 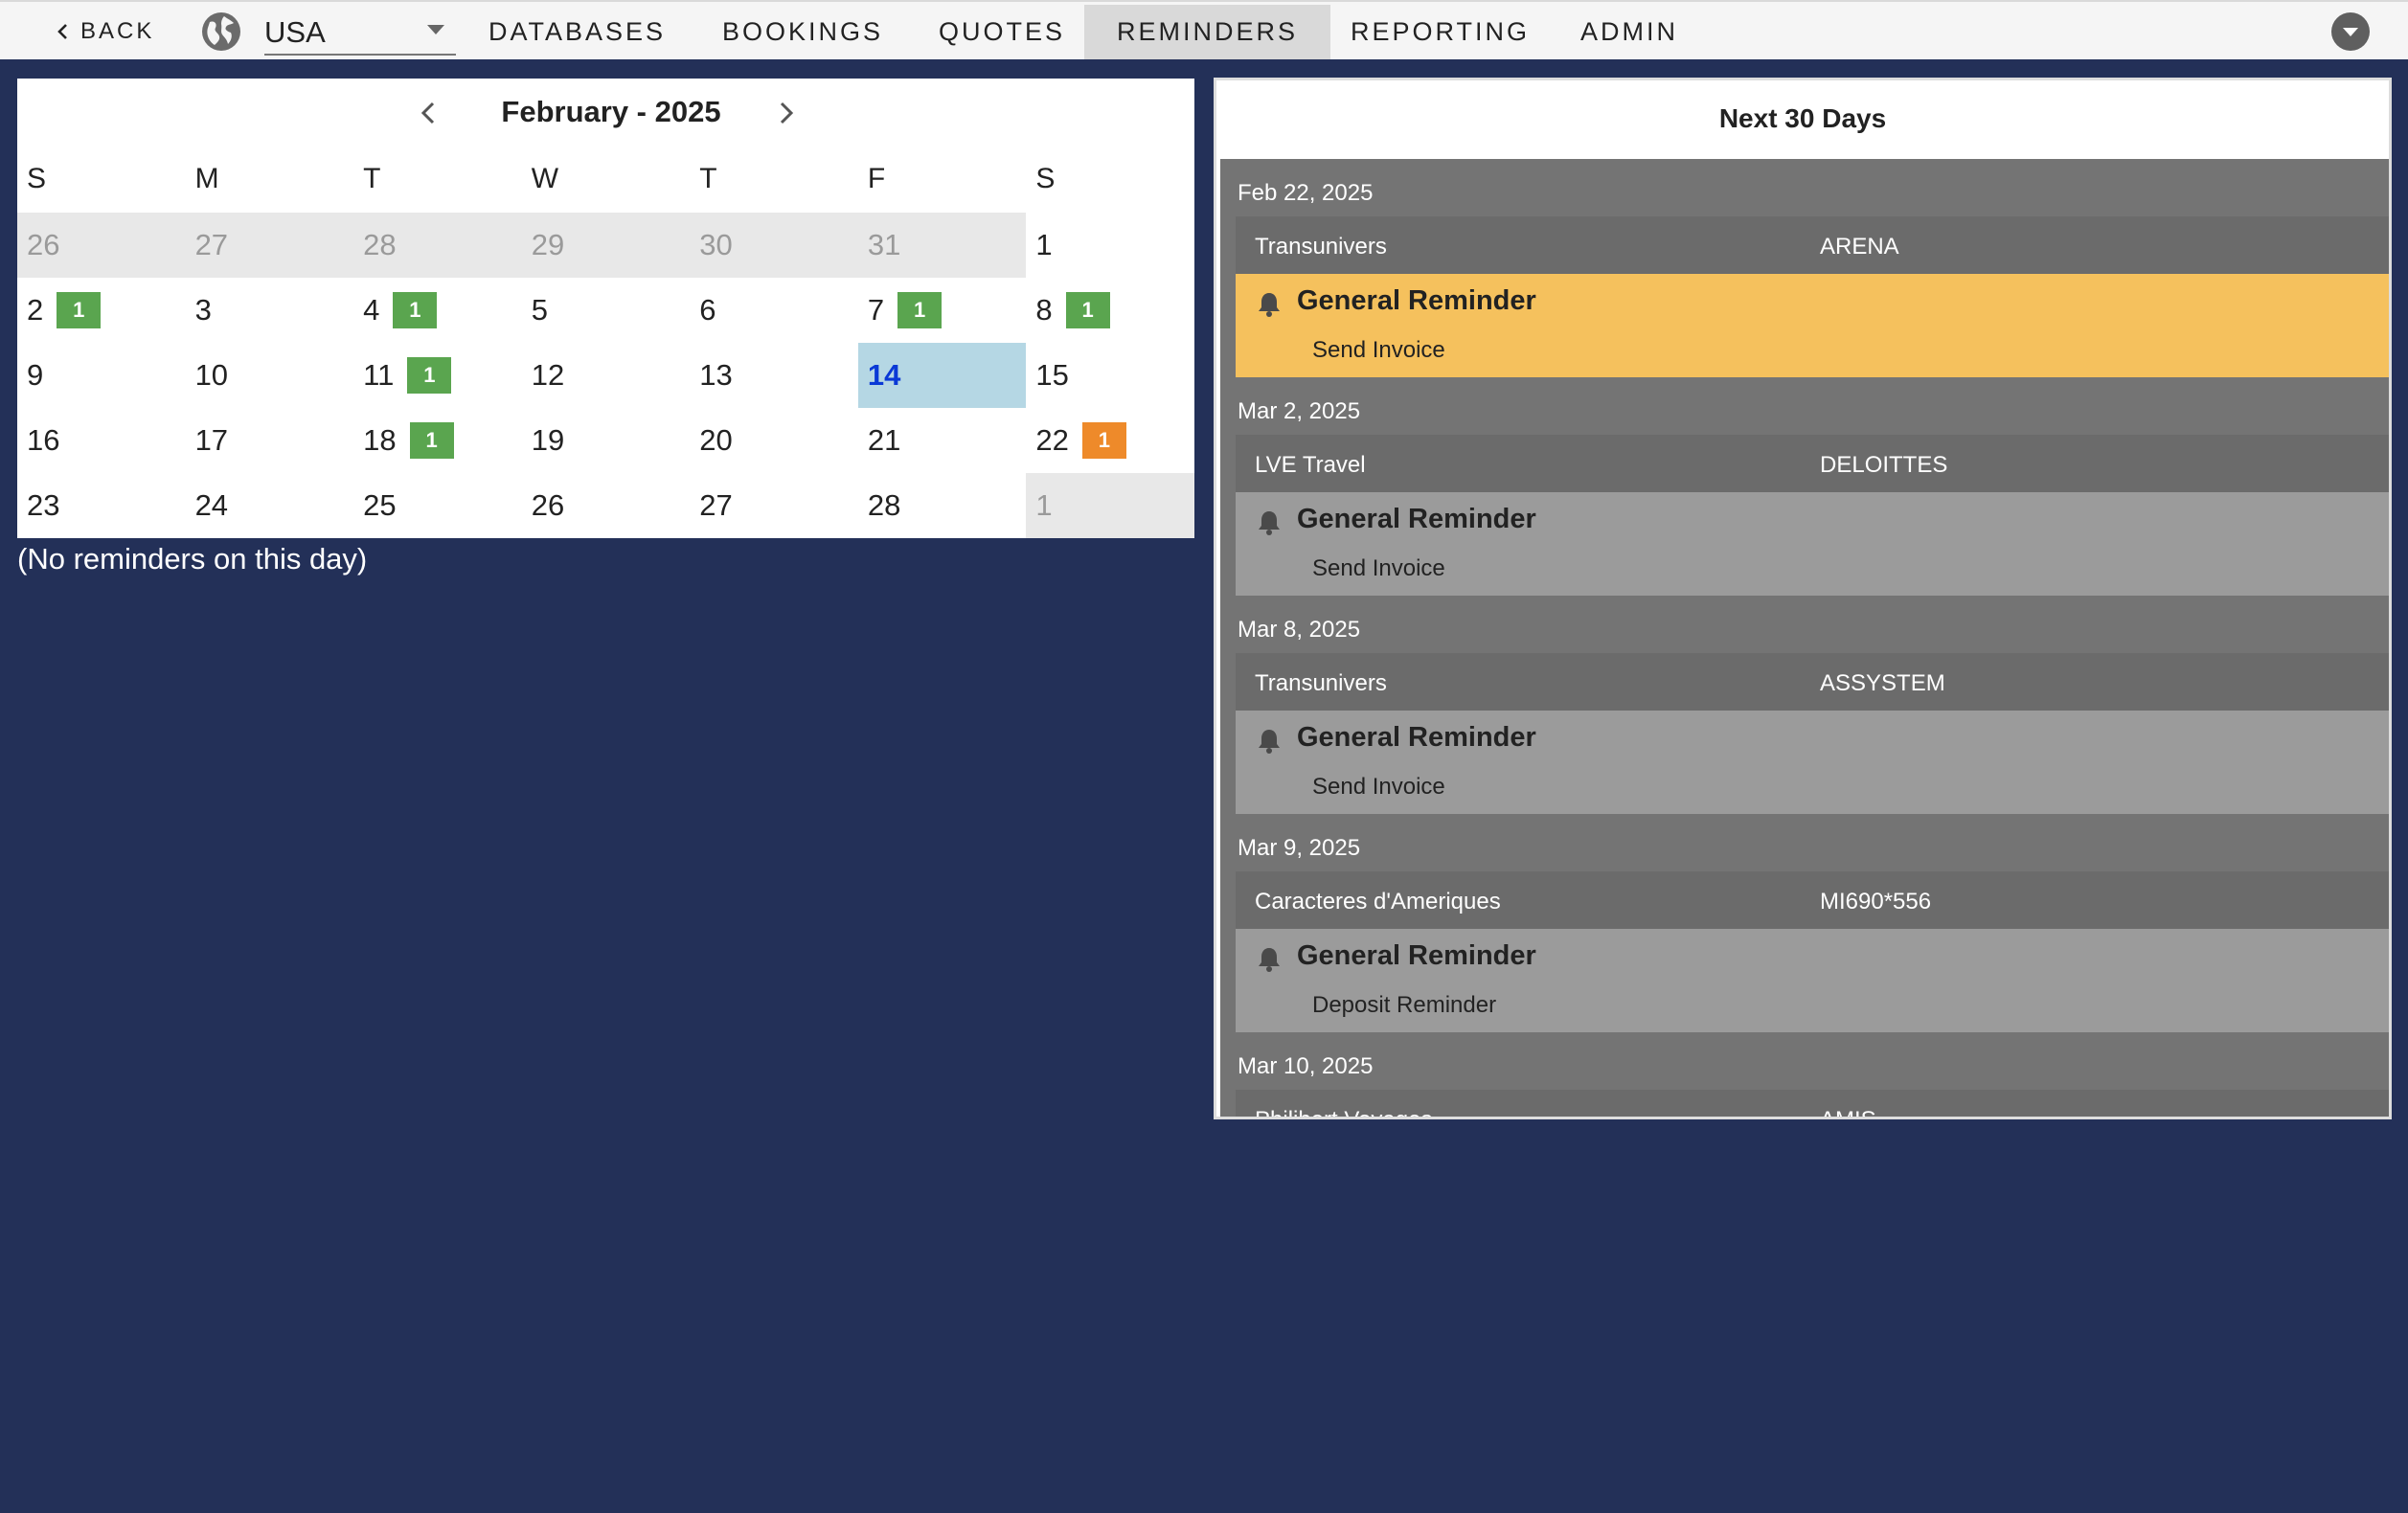 What do you see at coordinates (606, 310) in the screenshot?
I see `calendar-day: 5` at bounding box center [606, 310].